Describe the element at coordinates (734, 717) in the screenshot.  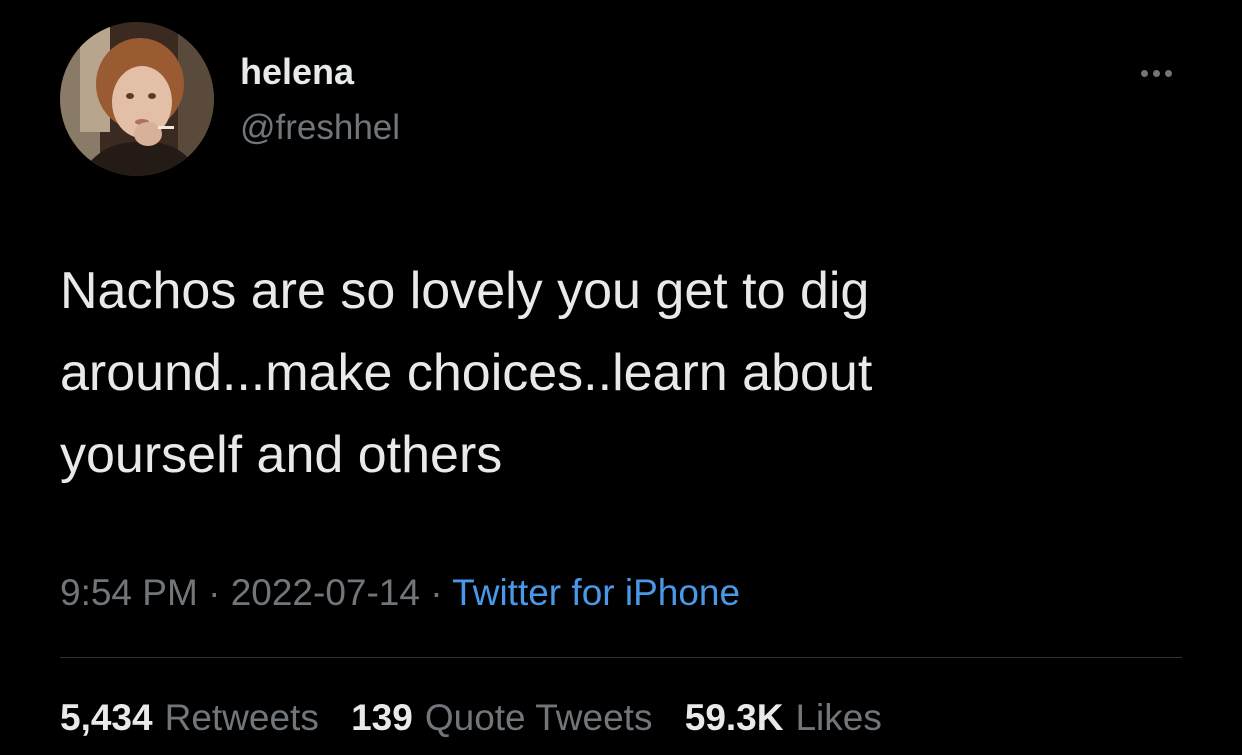
I see `likes-count: 59.3K` at that location.